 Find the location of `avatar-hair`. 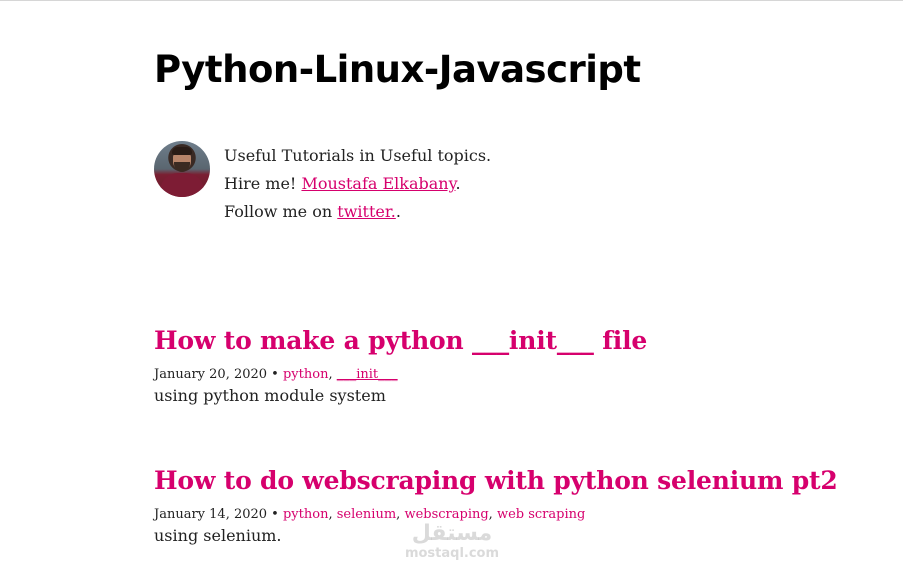

avatar-hair is located at coordinates (182, 151).